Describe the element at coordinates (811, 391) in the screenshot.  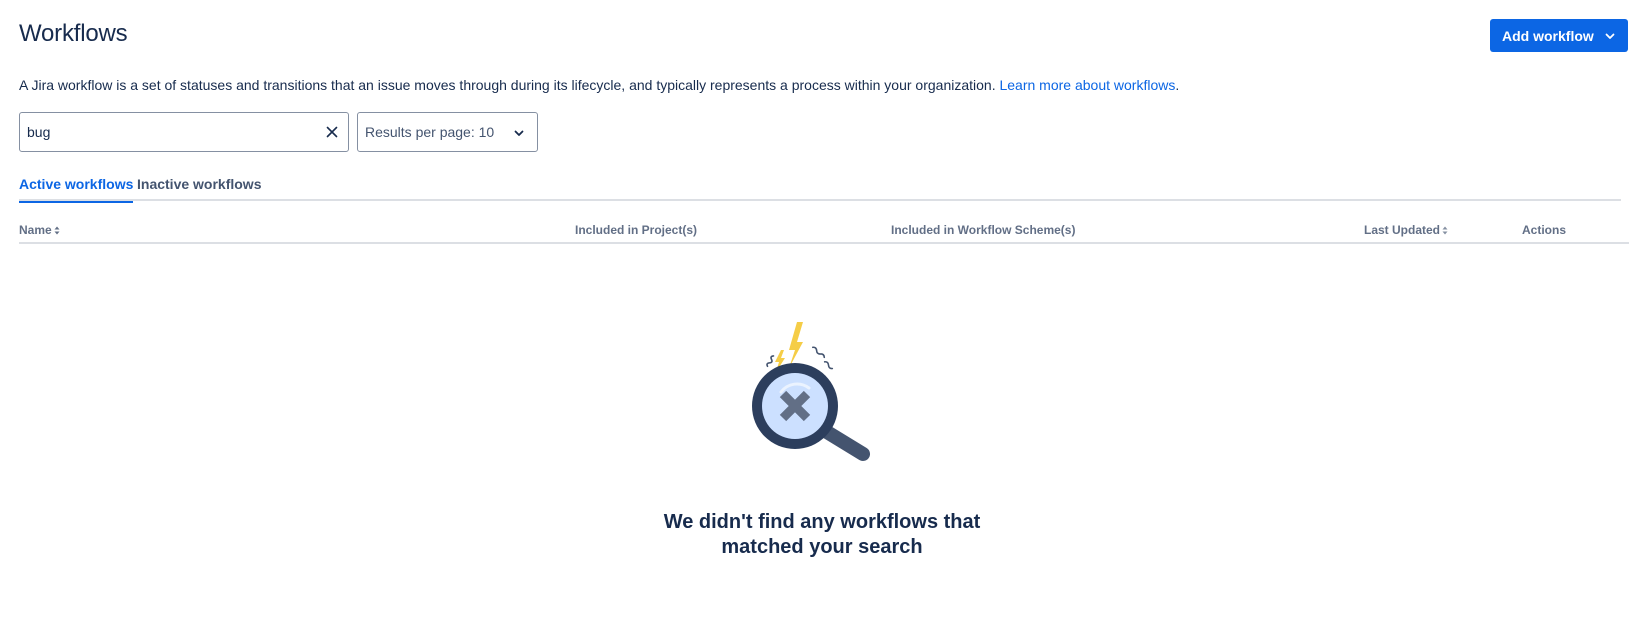
I see `magnifier-no-results-icon` at that location.